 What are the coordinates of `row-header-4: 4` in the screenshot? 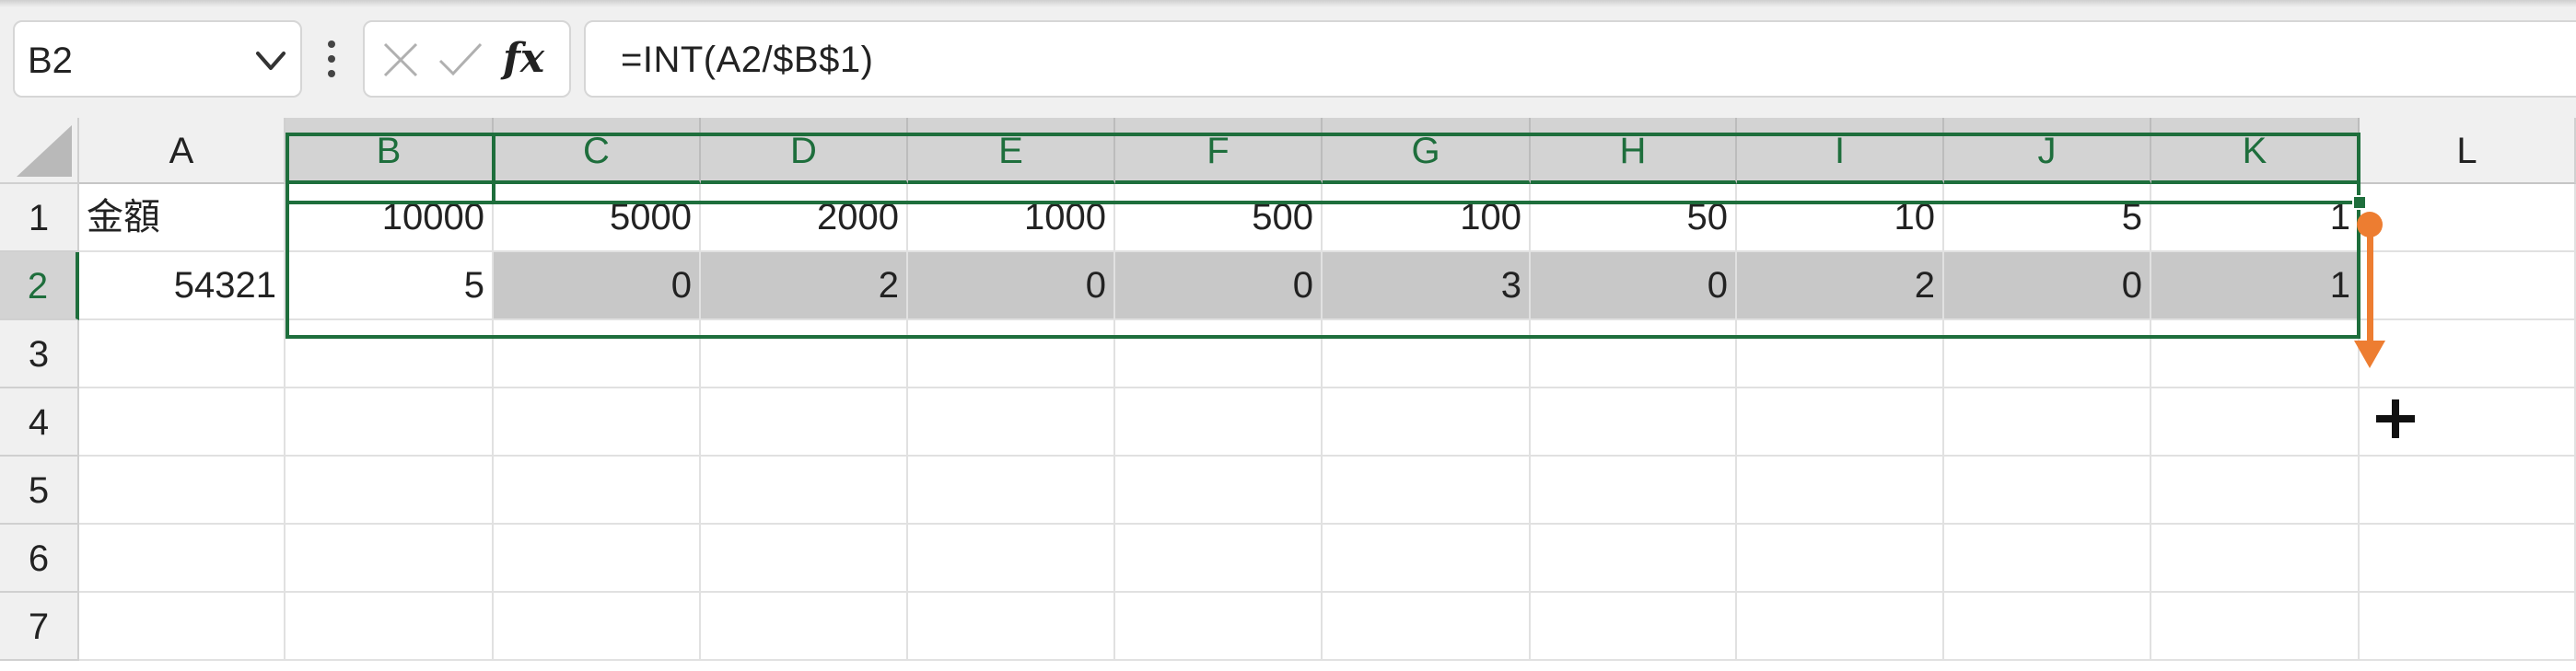 It's located at (39, 422).